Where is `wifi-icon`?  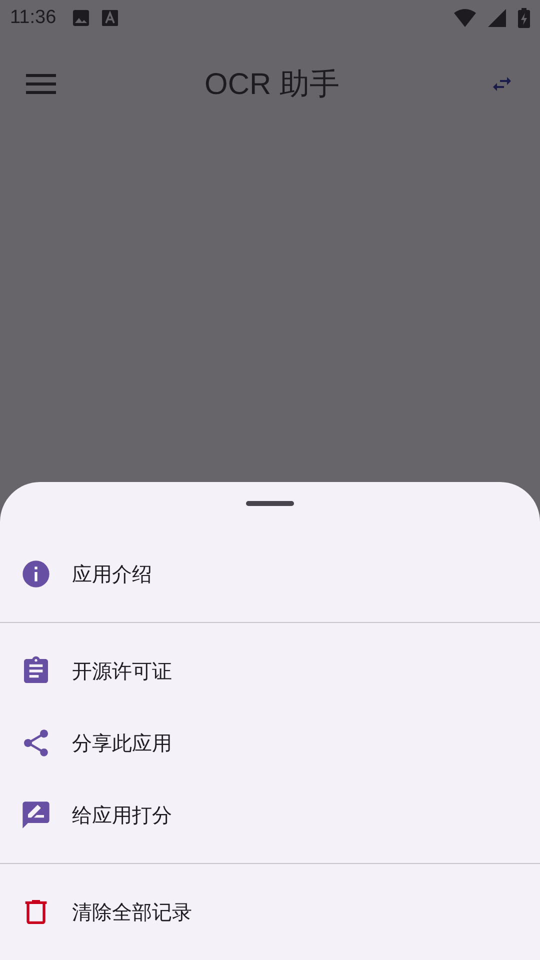 wifi-icon is located at coordinates (465, 18).